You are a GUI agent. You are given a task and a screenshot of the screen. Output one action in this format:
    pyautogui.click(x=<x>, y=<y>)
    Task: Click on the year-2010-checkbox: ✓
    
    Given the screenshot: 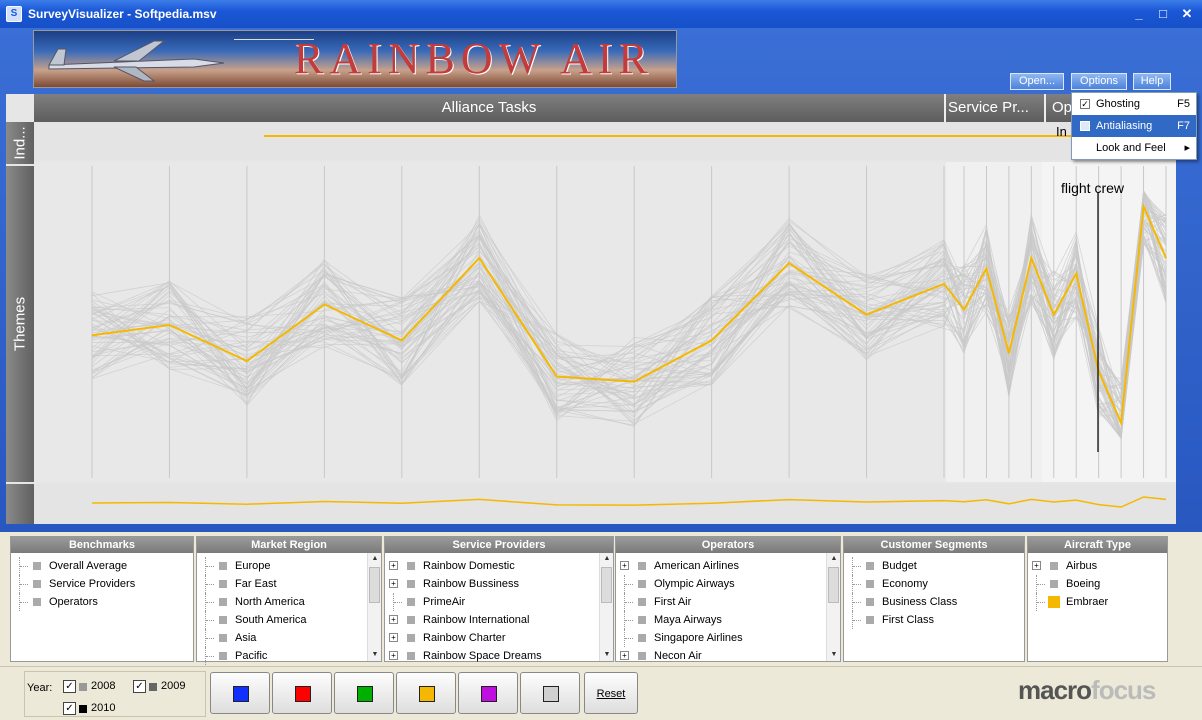 What is the action you would take?
    pyautogui.click(x=69, y=708)
    